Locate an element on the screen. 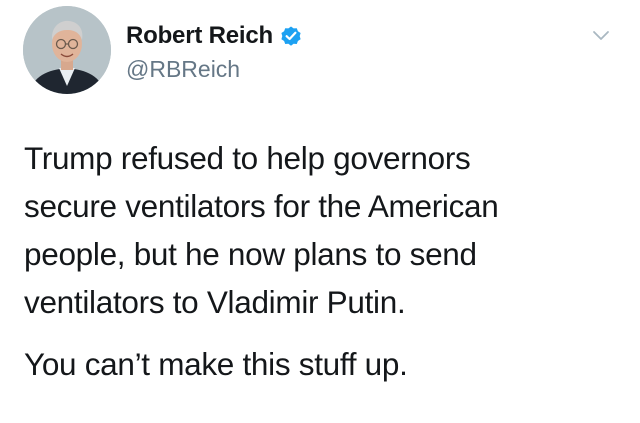  author-handle: @RBReich is located at coordinates (183, 69).